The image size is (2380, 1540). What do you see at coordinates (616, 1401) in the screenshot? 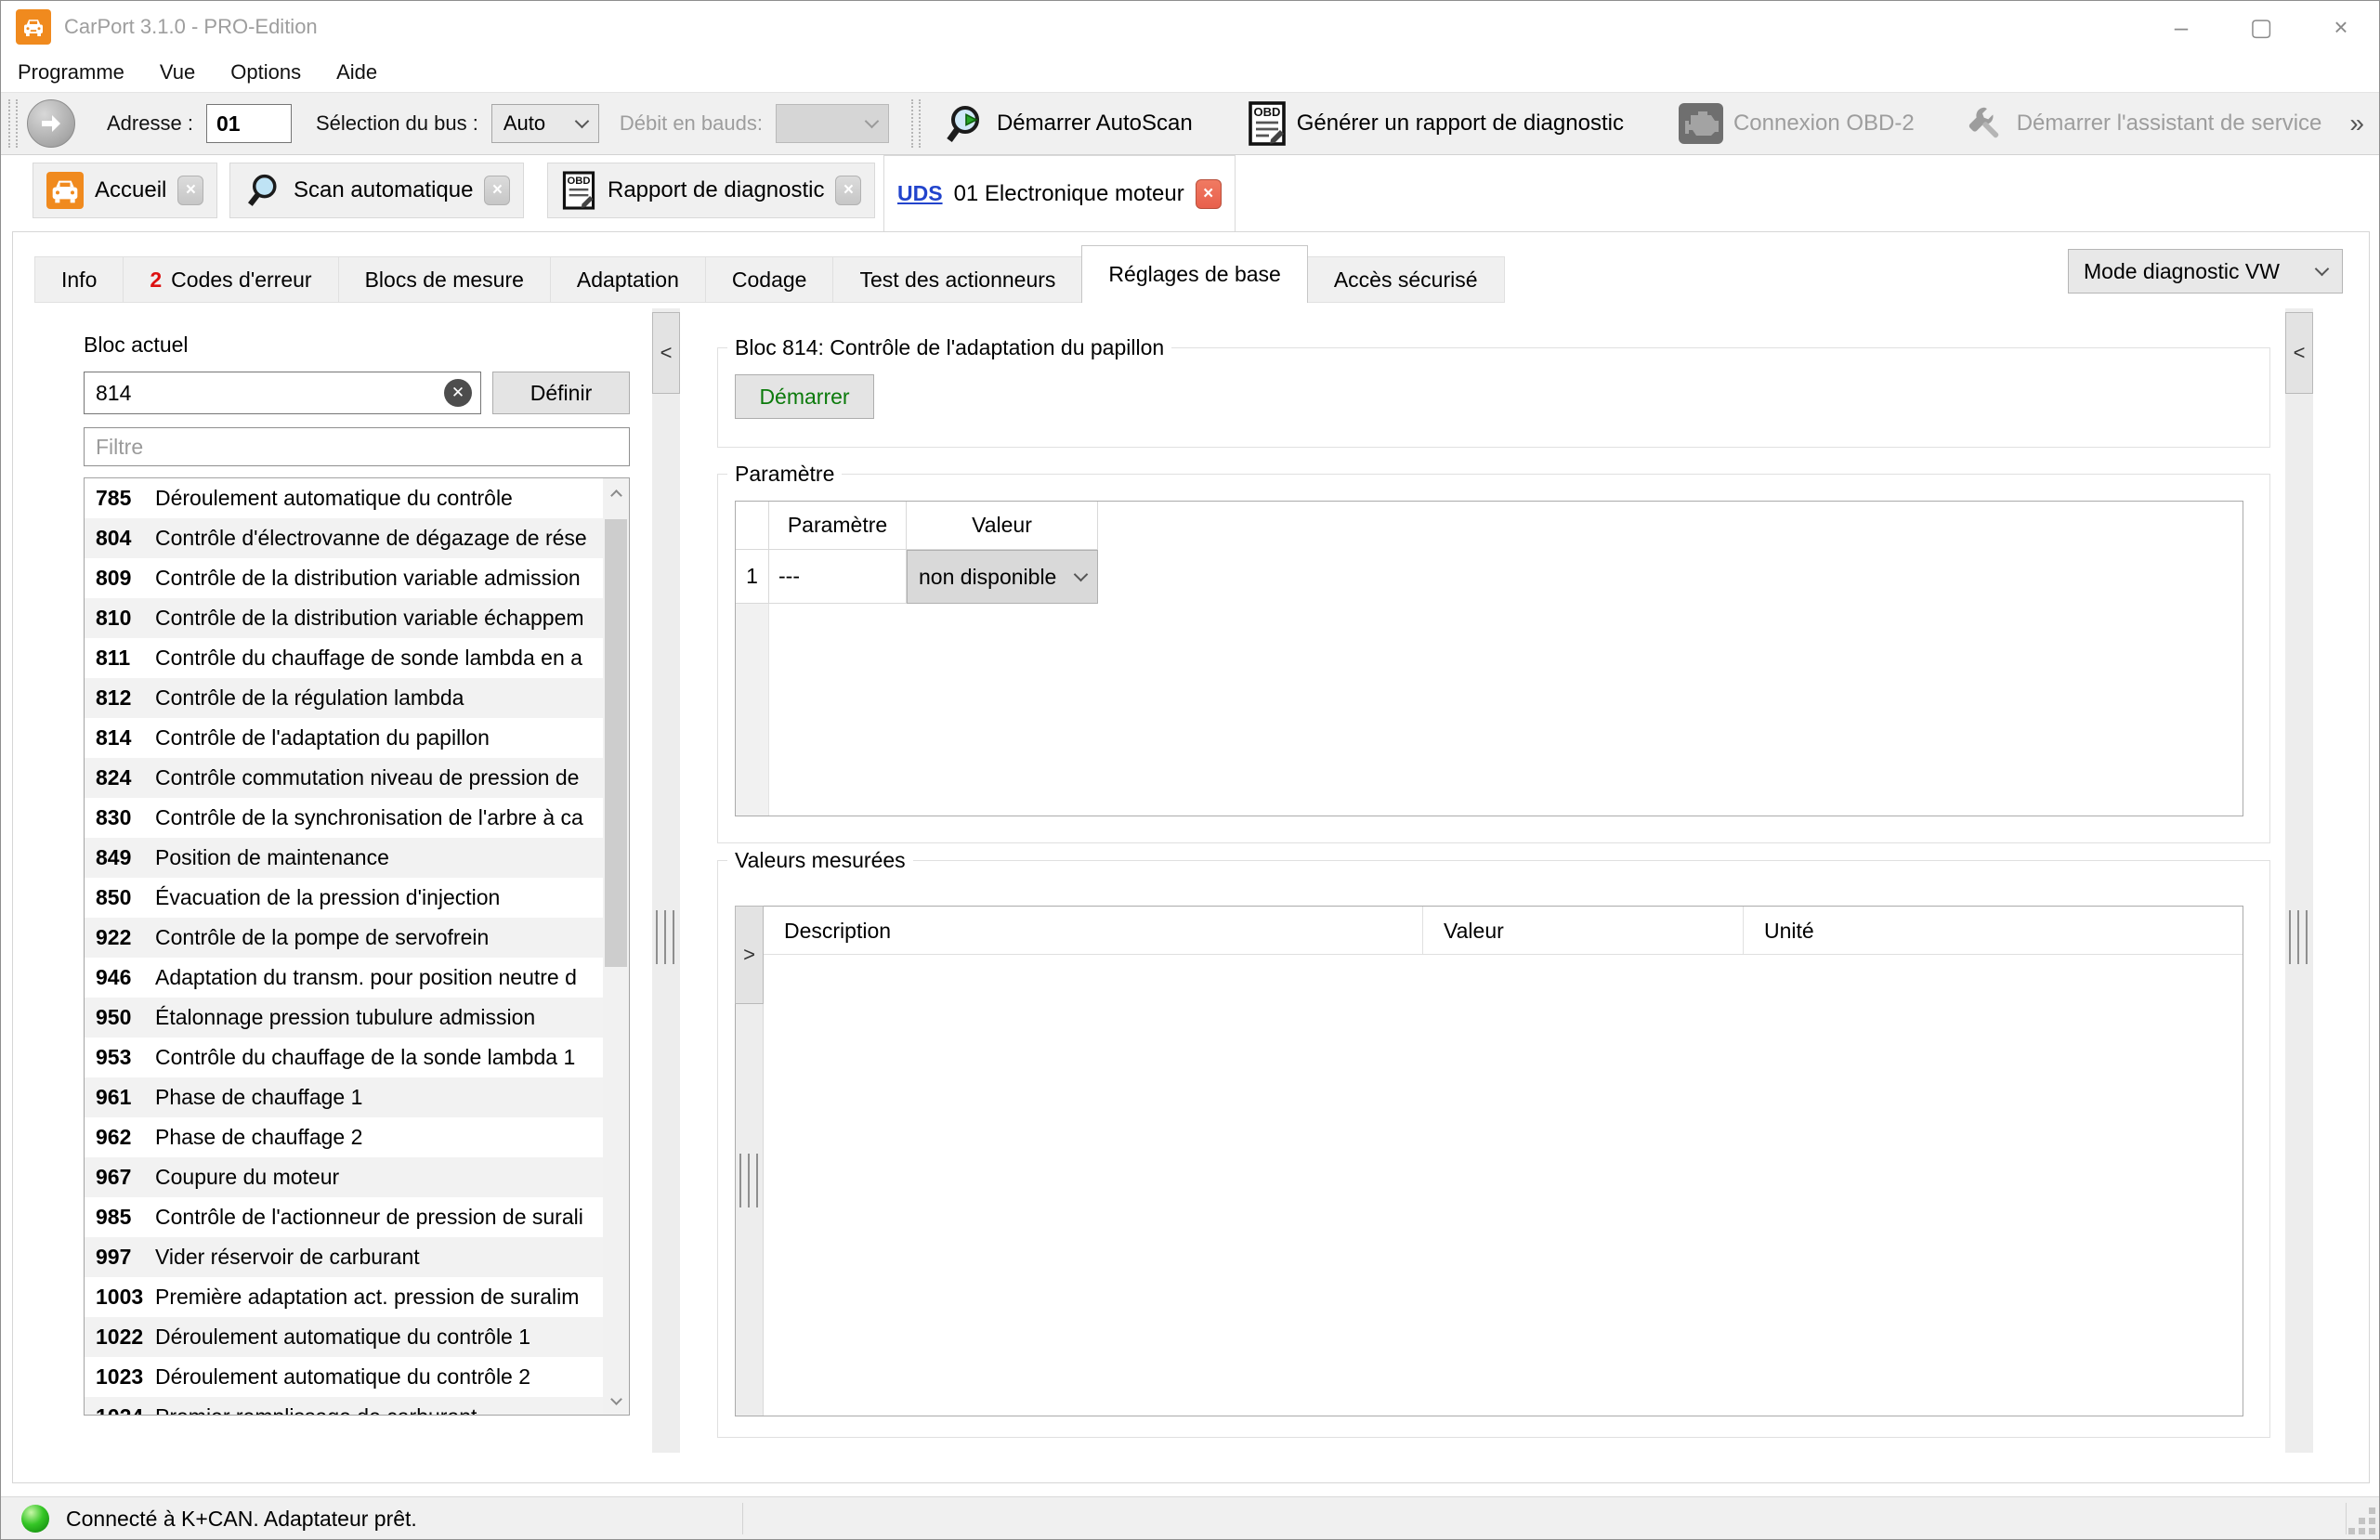
I see `scroll-down-icon` at bounding box center [616, 1401].